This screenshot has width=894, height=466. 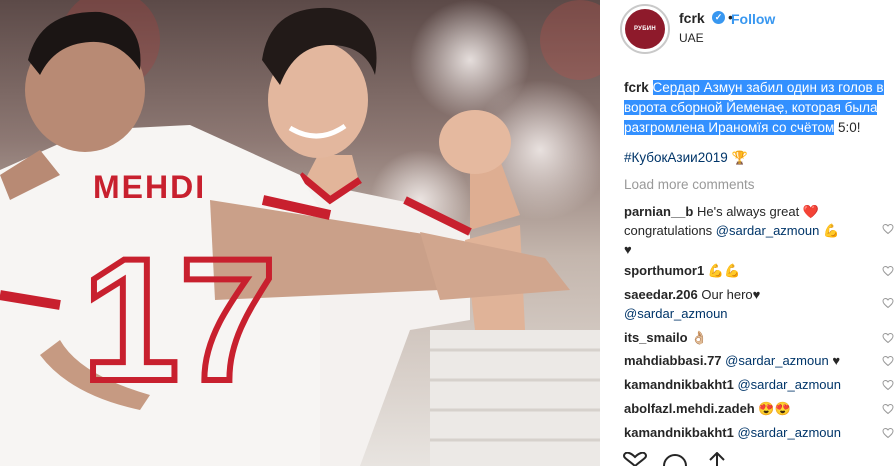 What do you see at coordinates (635, 459) in the screenshot?
I see `heart-outline-icon` at bounding box center [635, 459].